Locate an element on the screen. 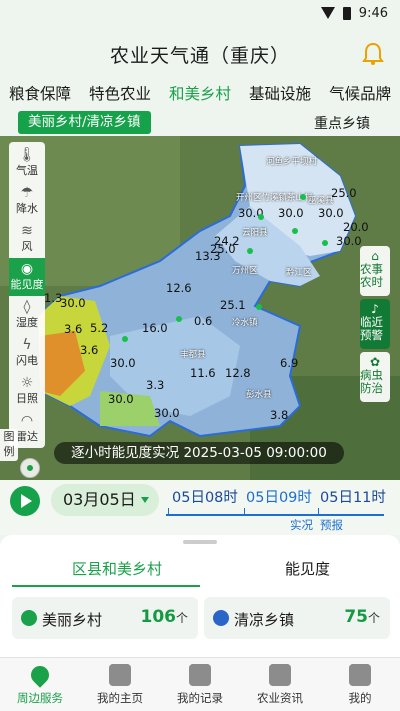 The width and height of the screenshot is (400, 711). time-slot-selected: 05日09时 is located at coordinates (279, 496).